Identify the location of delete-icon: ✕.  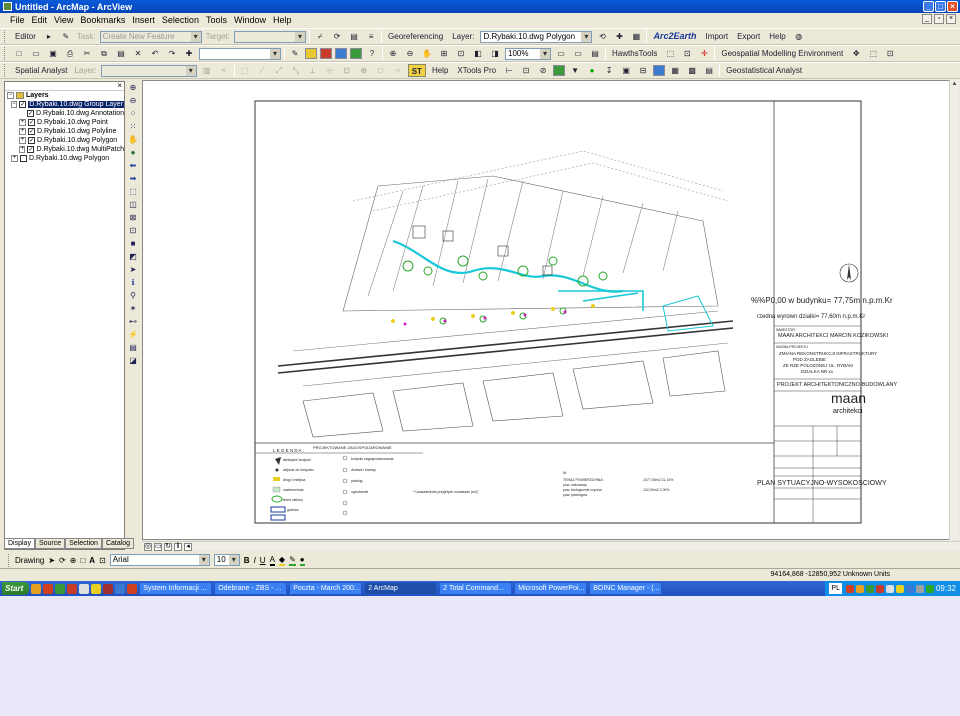
(138, 53).